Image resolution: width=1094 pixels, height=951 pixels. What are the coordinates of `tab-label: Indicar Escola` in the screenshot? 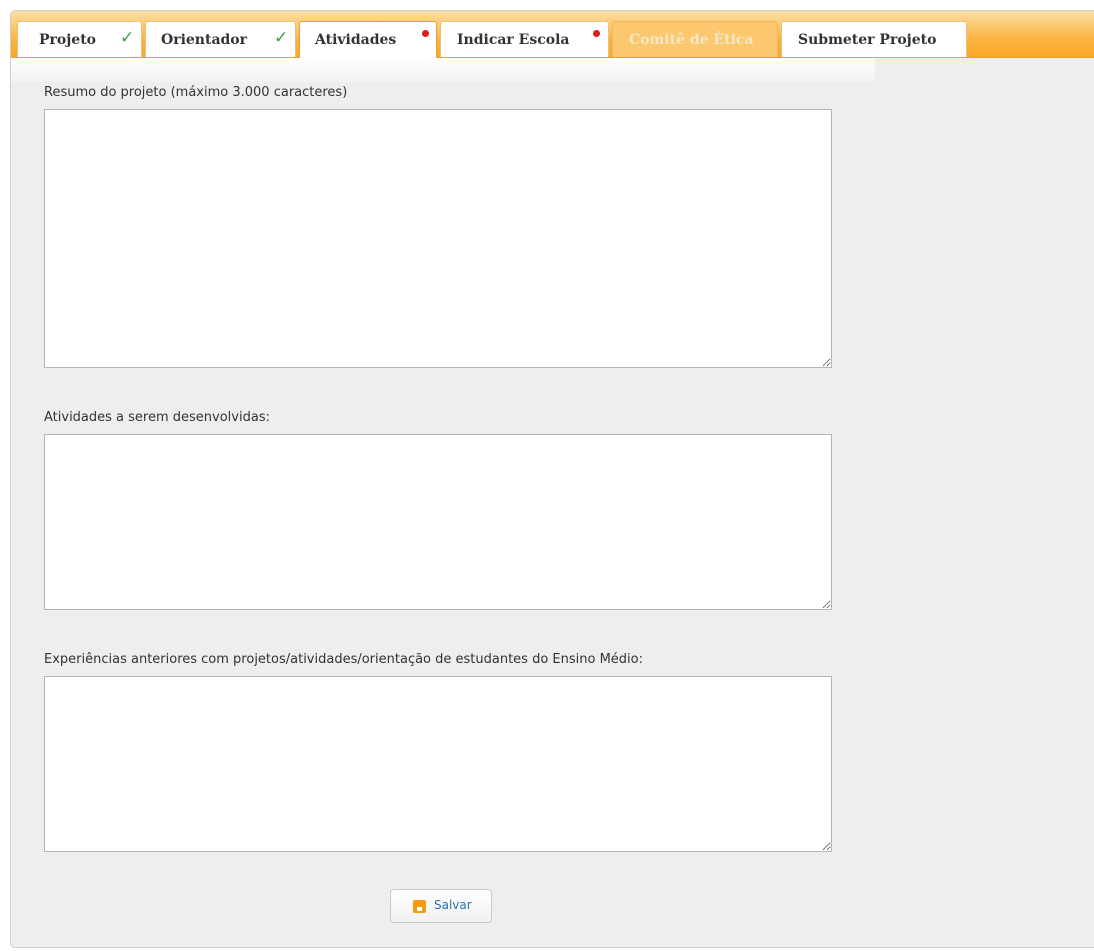 It's located at (513, 40).